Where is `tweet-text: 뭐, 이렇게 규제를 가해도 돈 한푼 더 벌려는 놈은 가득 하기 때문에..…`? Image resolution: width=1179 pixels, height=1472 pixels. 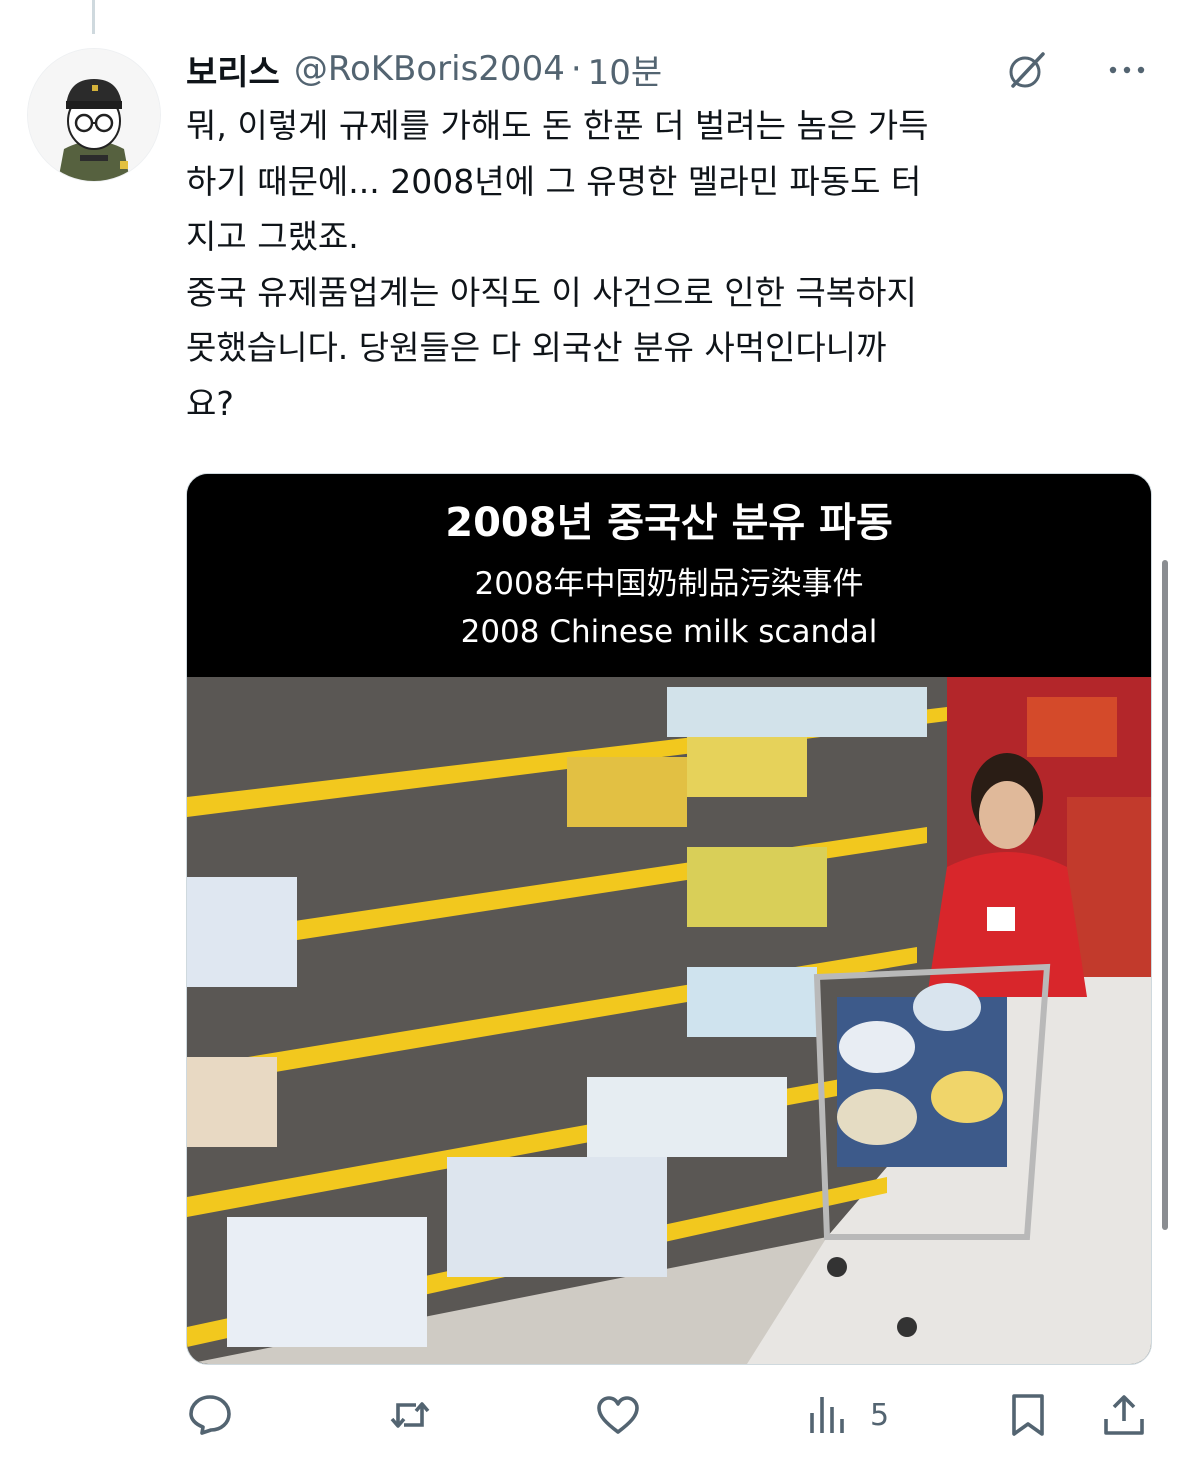
tweet-text: 뭐, 이렇게 규제를 가해도 돈 한푼 더 벌려는 놈은 가득 하기 때문에..… is located at coordinates (557, 264).